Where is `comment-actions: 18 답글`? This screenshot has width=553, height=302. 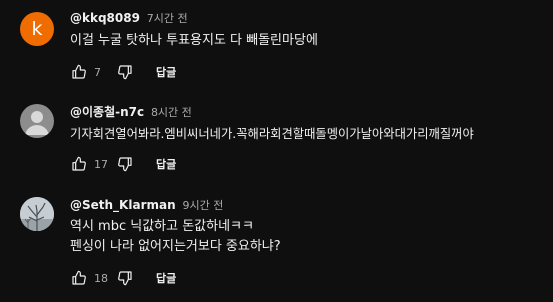
comment-actions: 18 답글 is located at coordinates (122, 278).